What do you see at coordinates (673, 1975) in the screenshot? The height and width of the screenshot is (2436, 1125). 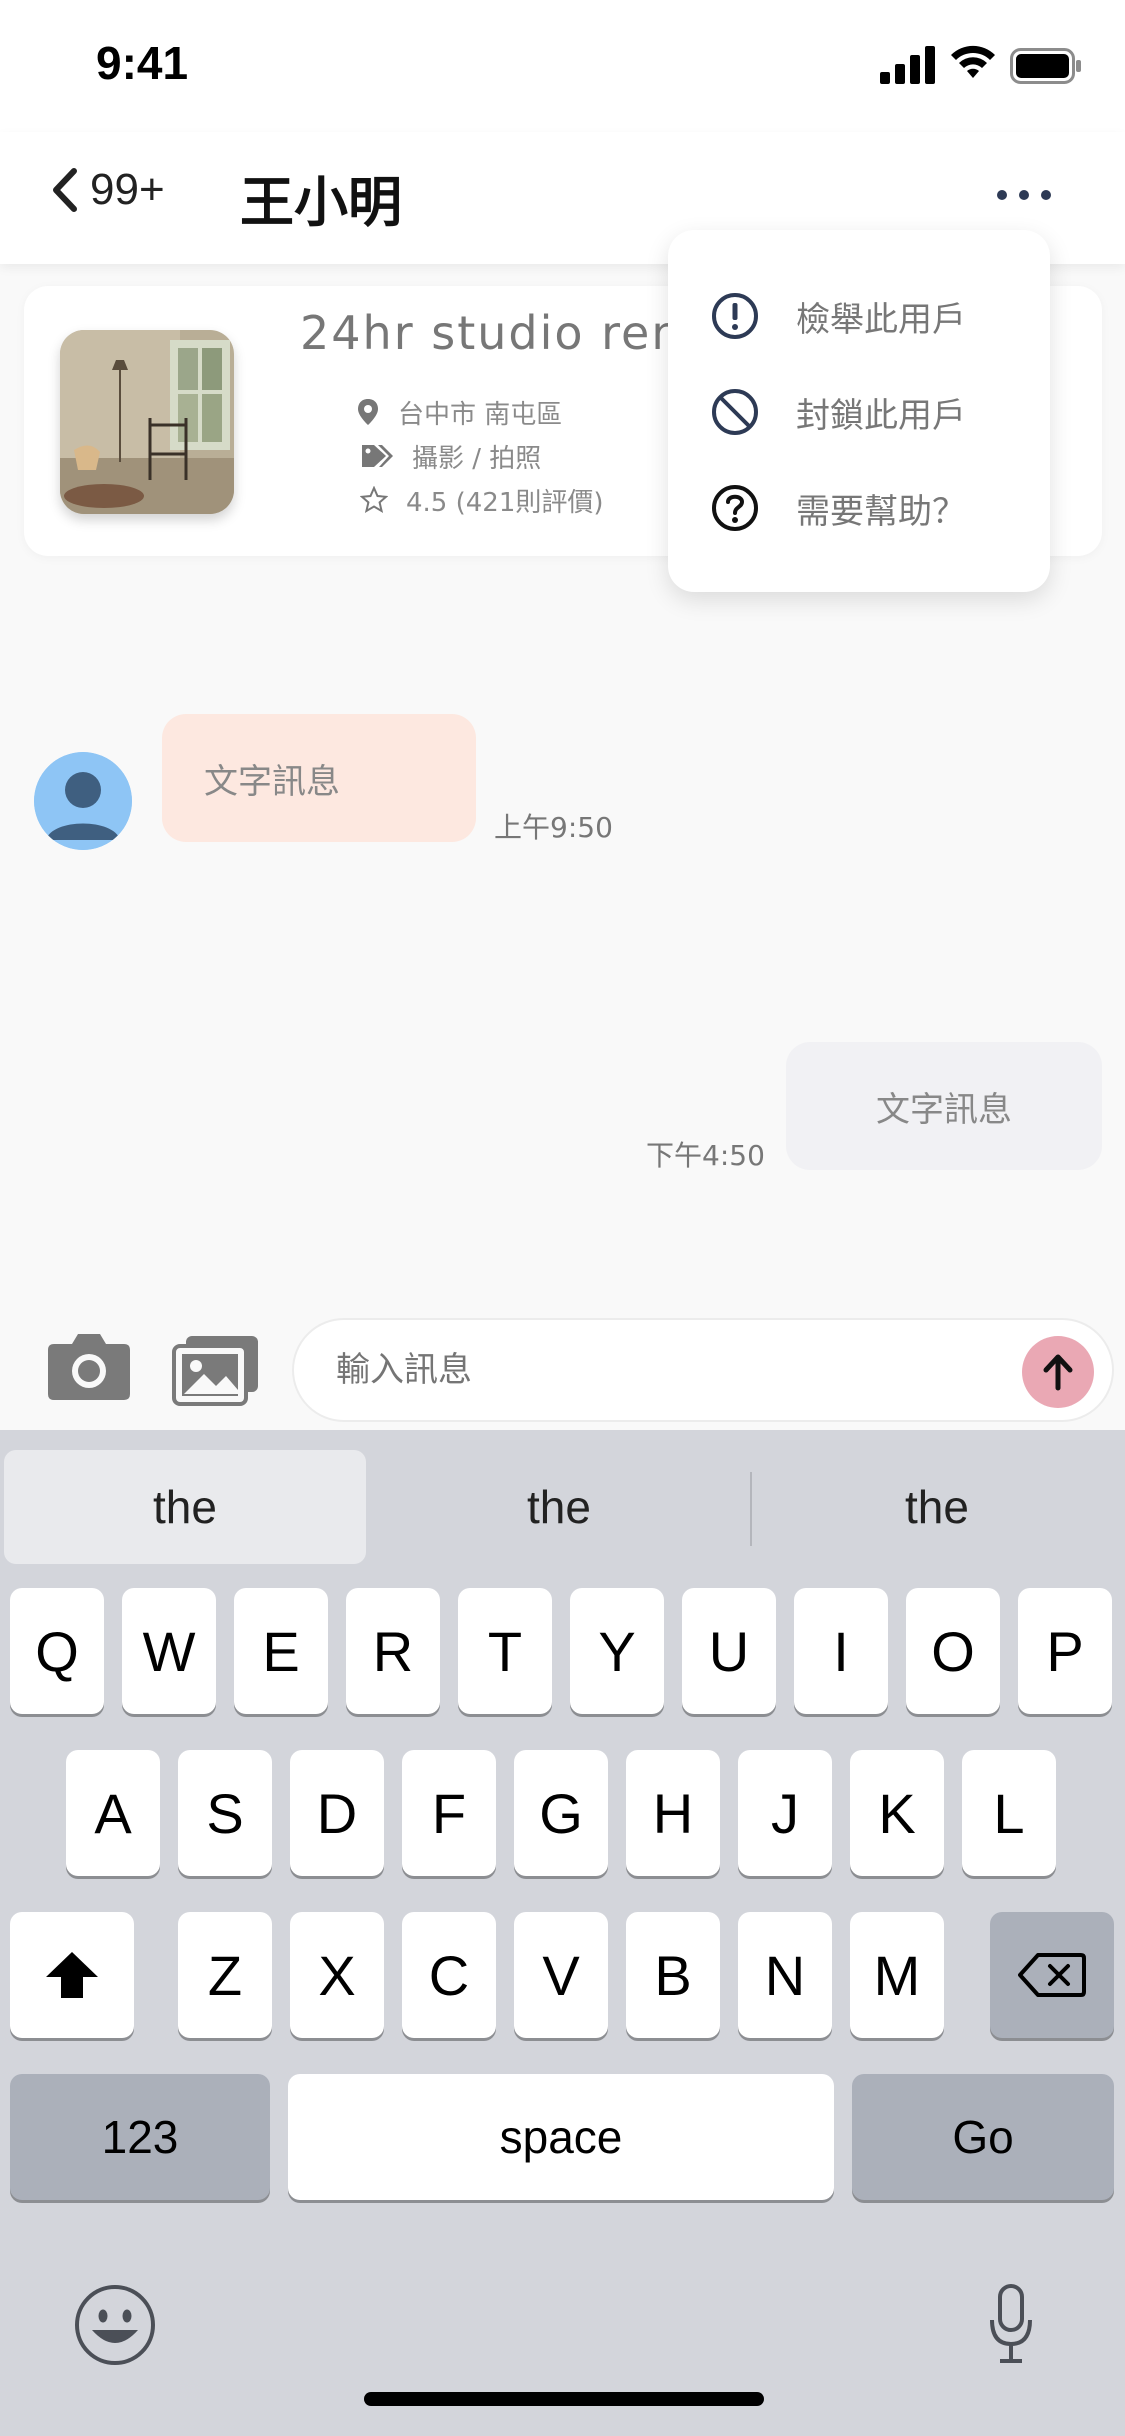 I see `key-b: B` at bounding box center [673, 1975].